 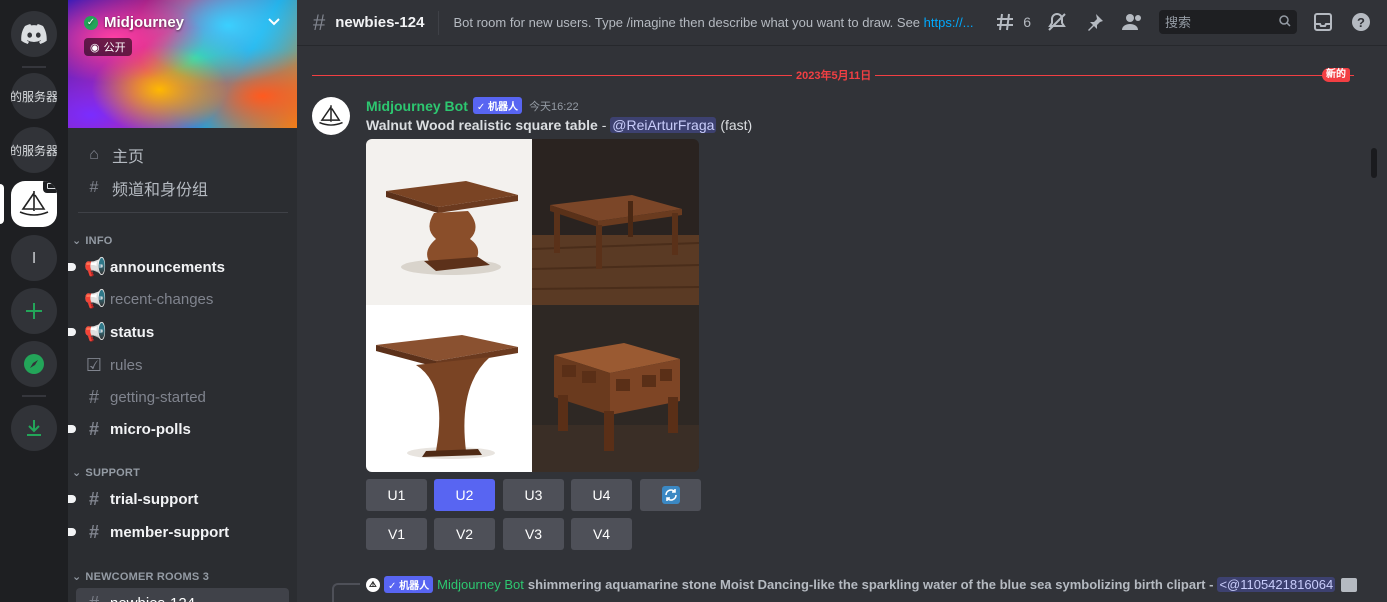 I want to click on header-toolbar: 6 ?, so click(x=1184, y=22).